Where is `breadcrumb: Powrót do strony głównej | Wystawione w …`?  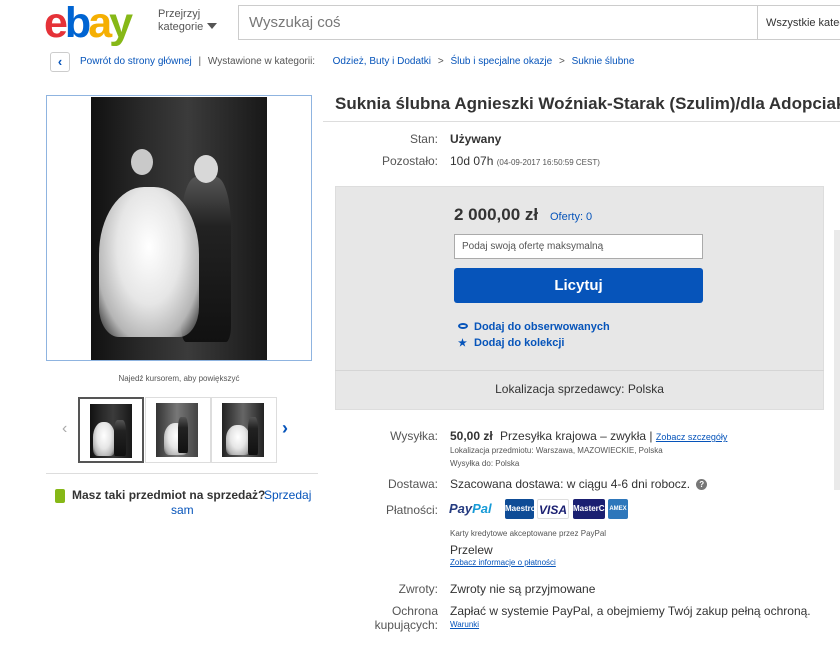
breadcrumb: Powrót do strony głównej | Wystawione w … is located at coordinates (357, 61).